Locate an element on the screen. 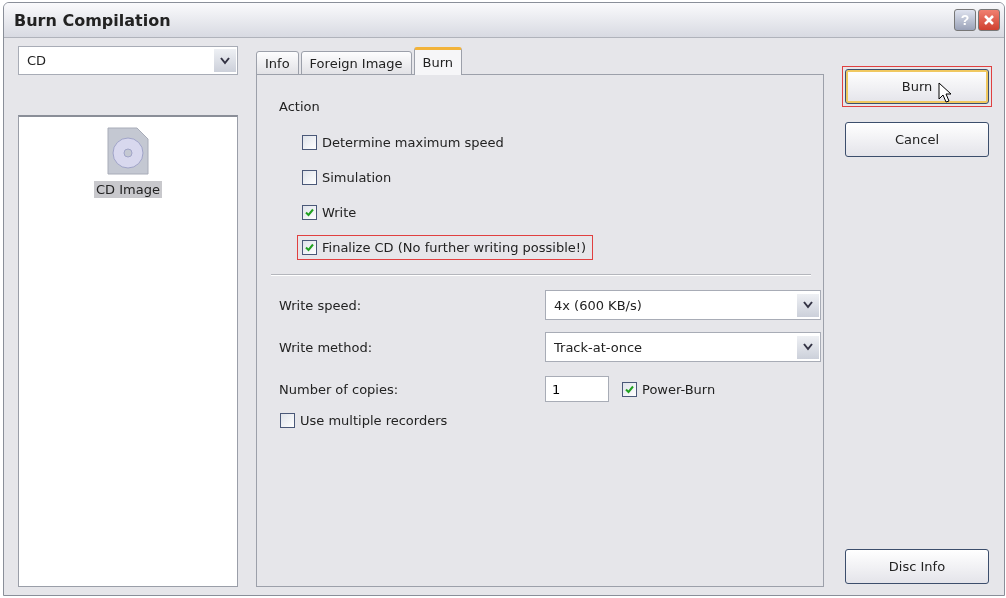  window-title: Burn Compilation is located at coordinates (93, 20).